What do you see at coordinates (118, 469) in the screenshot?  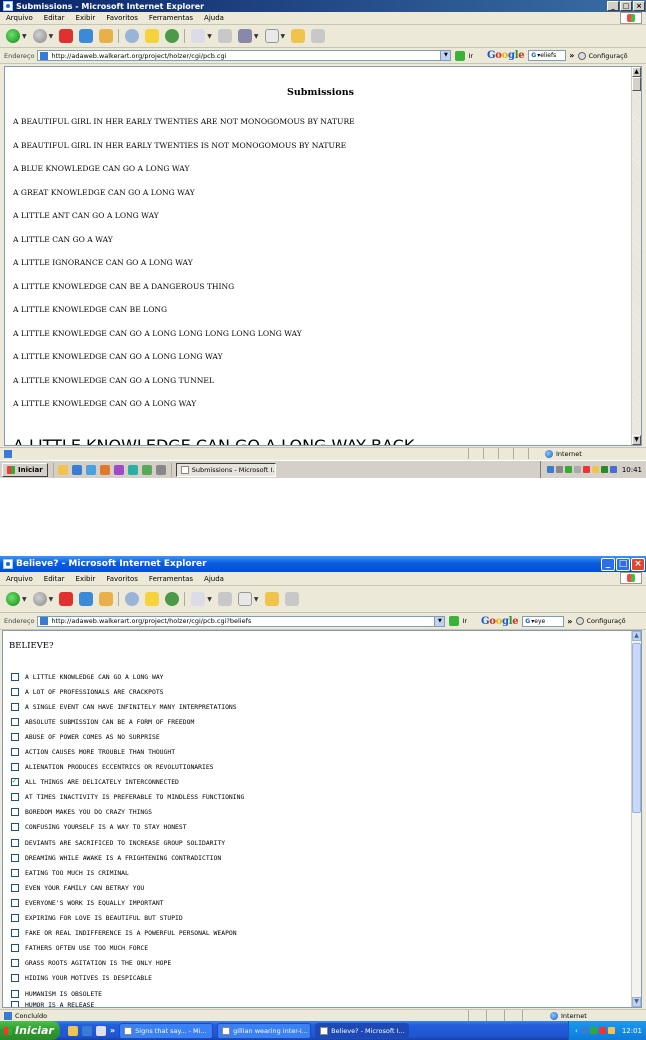 I see `quicklaunch-app-icon` at bounding box center [118, 469].